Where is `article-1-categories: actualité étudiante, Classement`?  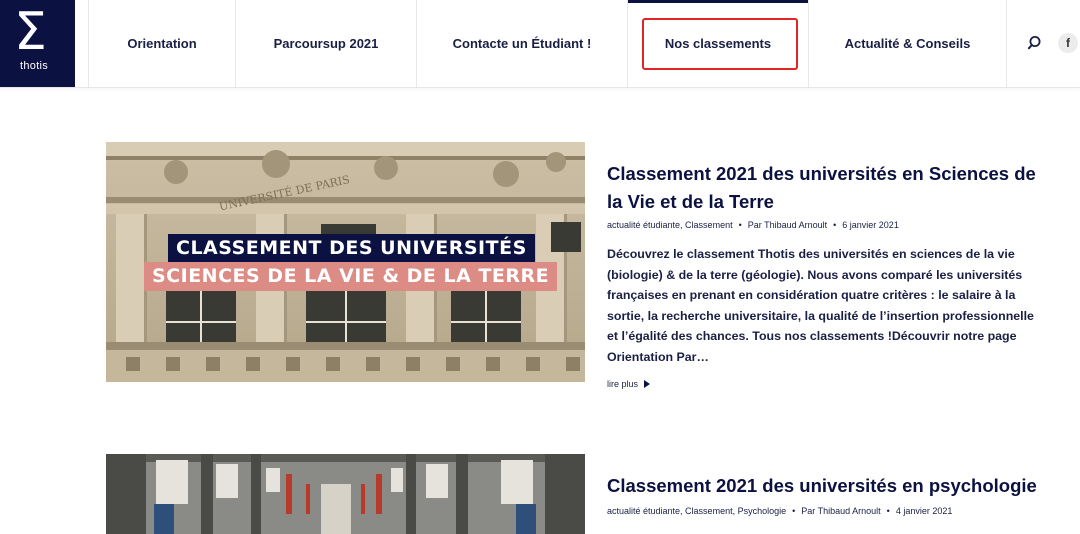 article-1-categories: actualité étudiante, Classement is located at coordinates (670, 225).